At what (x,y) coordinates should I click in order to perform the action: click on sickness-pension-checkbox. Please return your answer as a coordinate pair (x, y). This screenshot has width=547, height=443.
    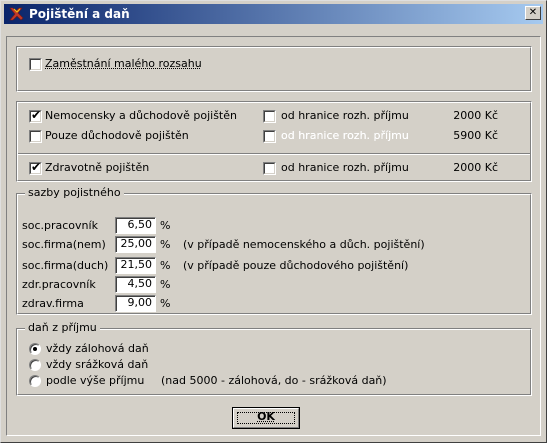
    Looking at the image, I should click on (35, 115).